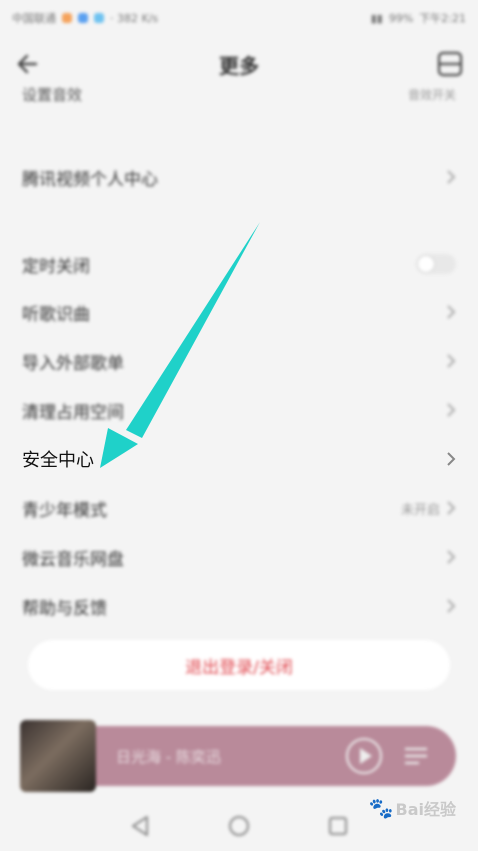  I want to click on row-security-center: 安全中心, so click(239, 459).